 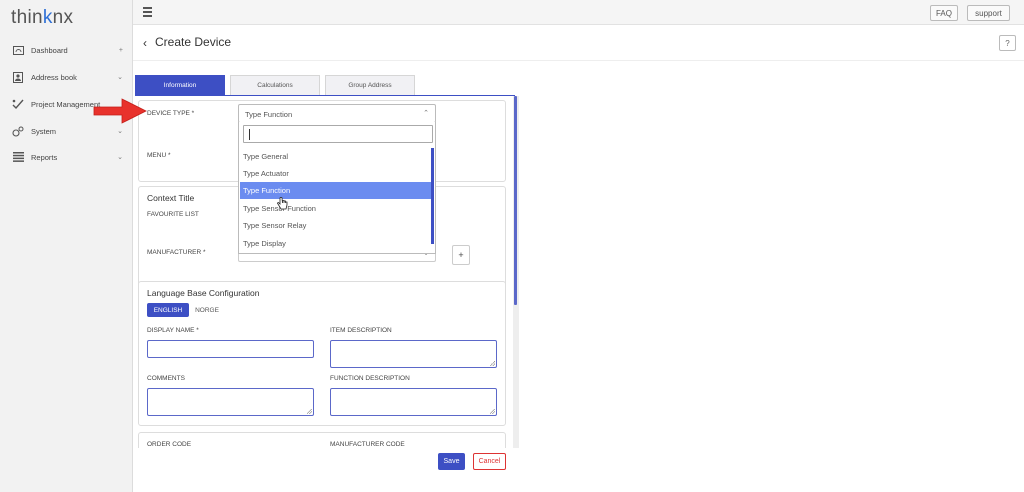 I want to click on display-name-label: DISPLAY NAME *, so click(x=173, y=330).